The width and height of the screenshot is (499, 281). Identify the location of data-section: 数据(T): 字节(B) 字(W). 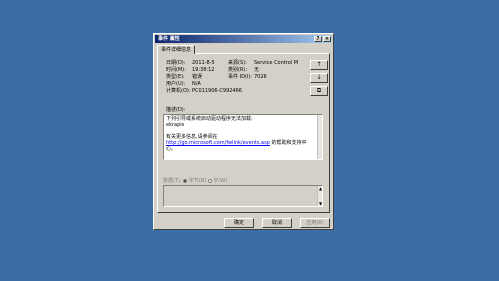
(195, 181).